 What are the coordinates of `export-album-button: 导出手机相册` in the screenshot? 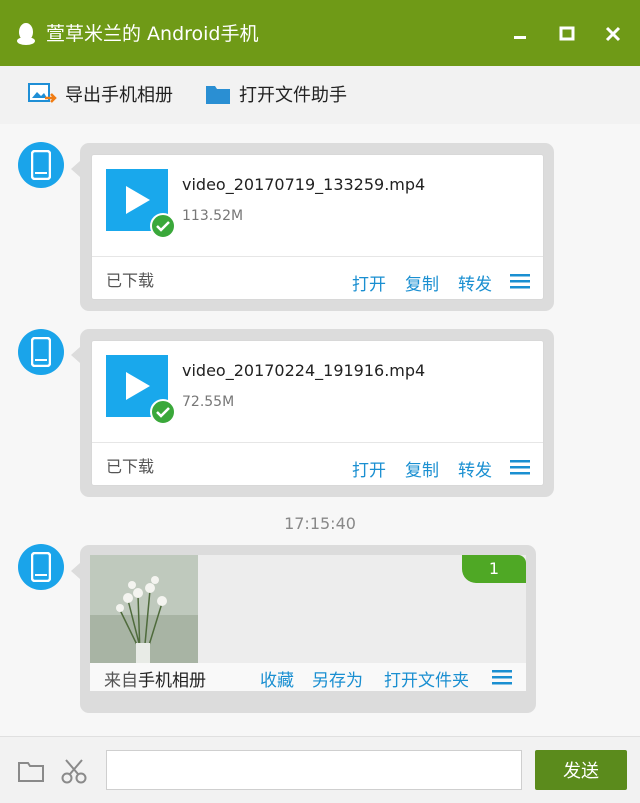 It's located at (100, 94).